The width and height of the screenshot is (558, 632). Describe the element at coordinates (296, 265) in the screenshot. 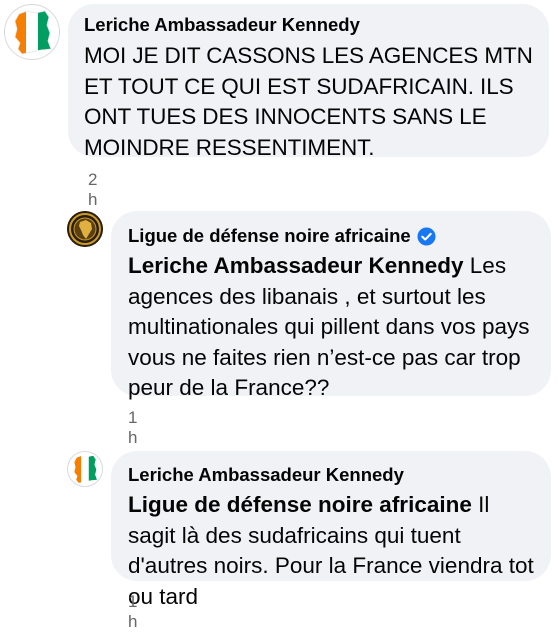

I see `mention-link: Leriche Ambassadeur Kennedy` at that location.